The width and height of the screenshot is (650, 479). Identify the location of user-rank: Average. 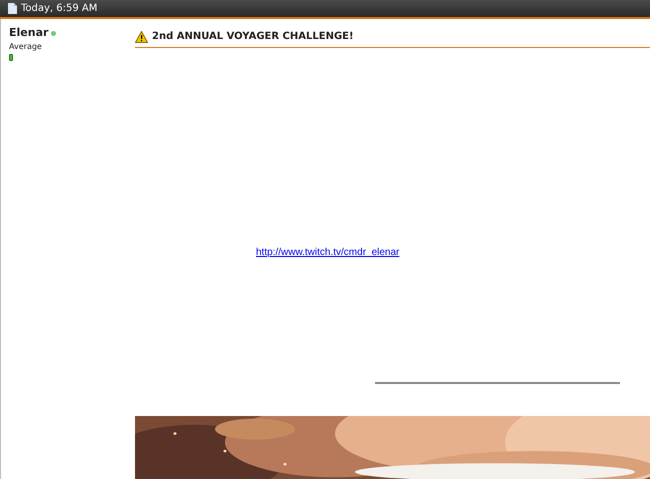
(25, 47).